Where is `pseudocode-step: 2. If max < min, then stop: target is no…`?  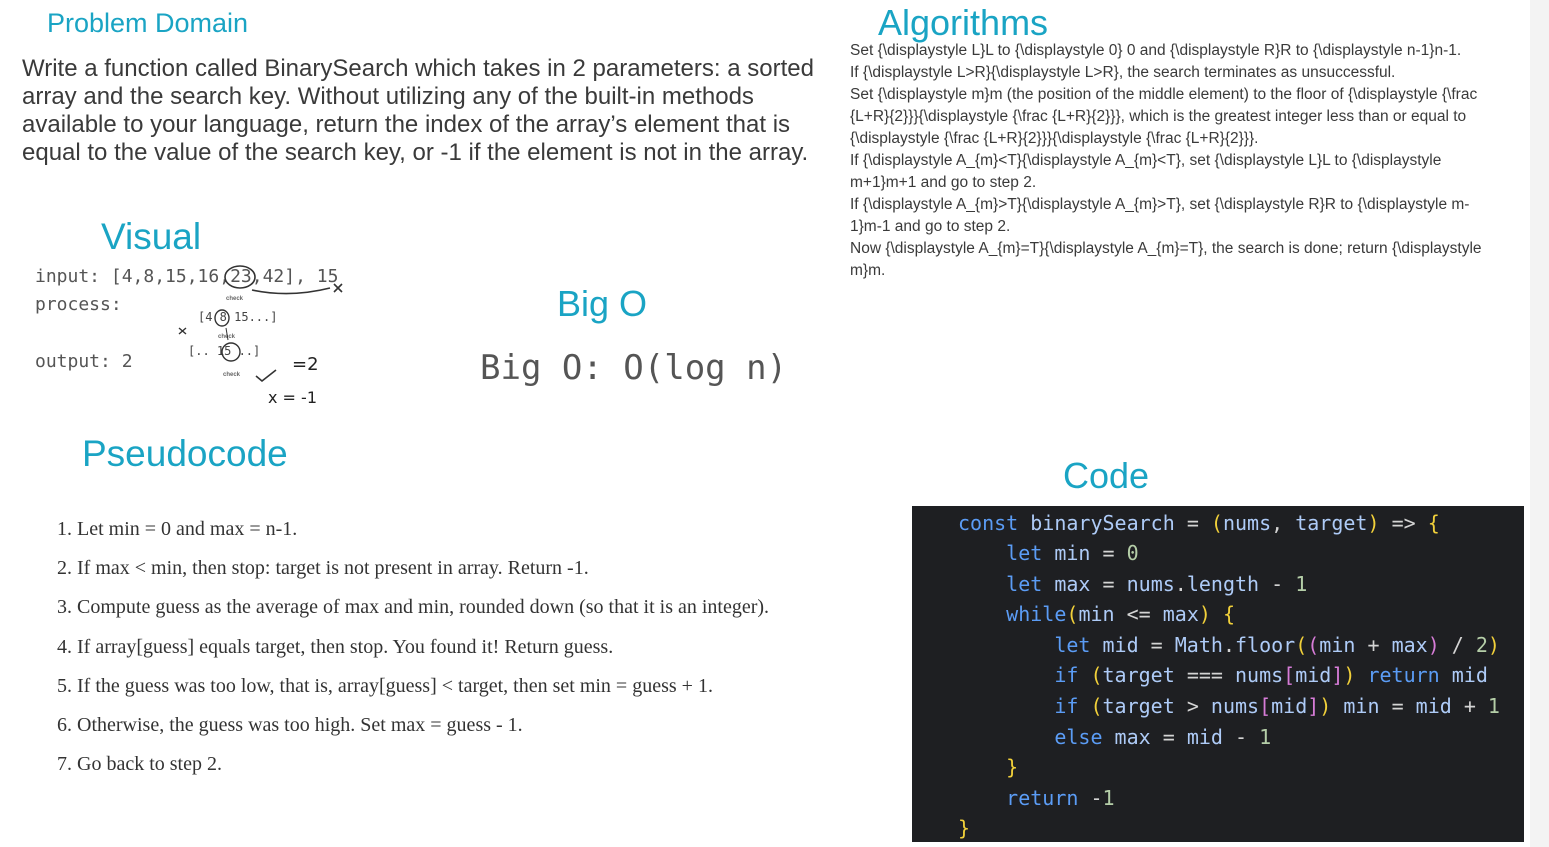 pseudocode-step: 2. If max < min, then stop: target is no… is located at coordinates (323, 568).